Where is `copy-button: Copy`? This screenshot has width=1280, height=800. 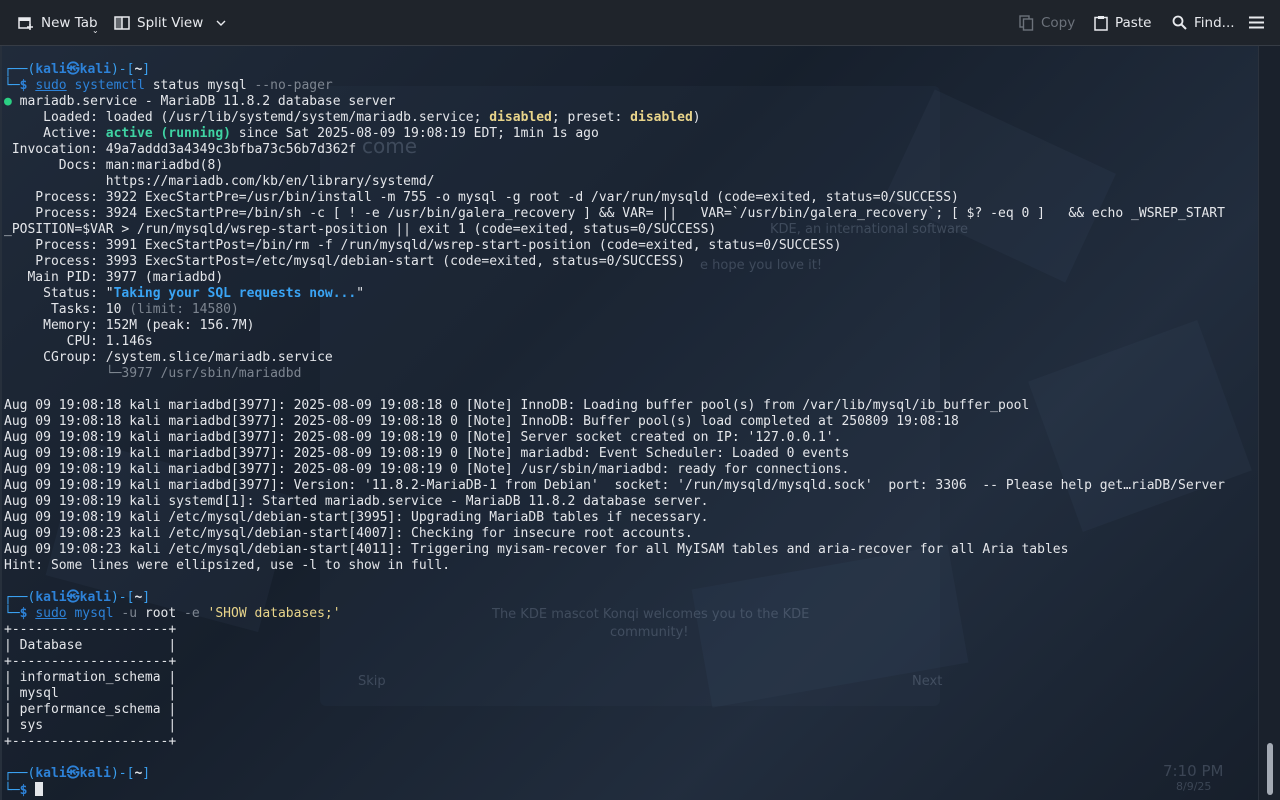
copy-button: Copy is located at coordinates (1047, 22).